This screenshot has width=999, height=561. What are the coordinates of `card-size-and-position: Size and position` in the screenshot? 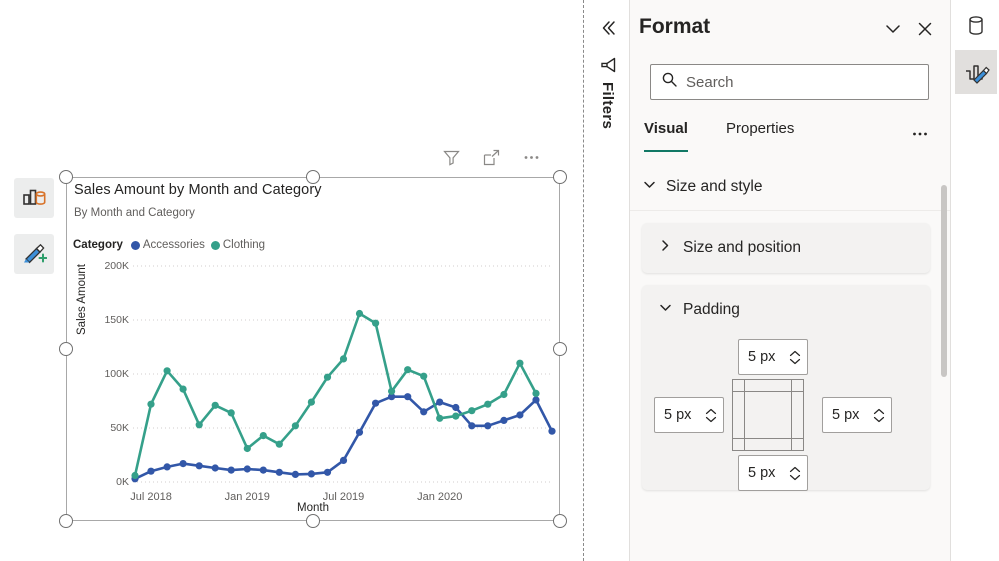 It's located at (786, 248).